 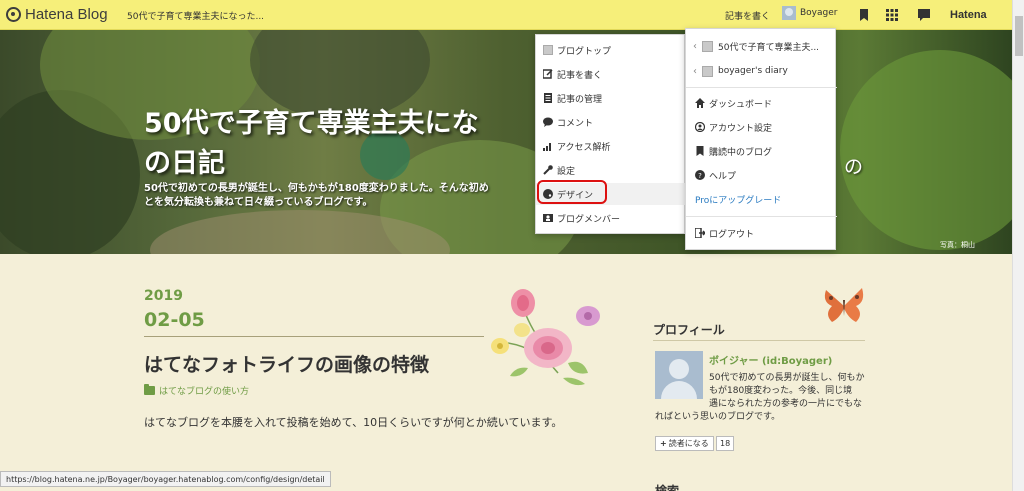 What do you see at coordinates (854, 167) in the screenshot?
I see `hero-title-fragment: の` at bounding box center [854, 167].